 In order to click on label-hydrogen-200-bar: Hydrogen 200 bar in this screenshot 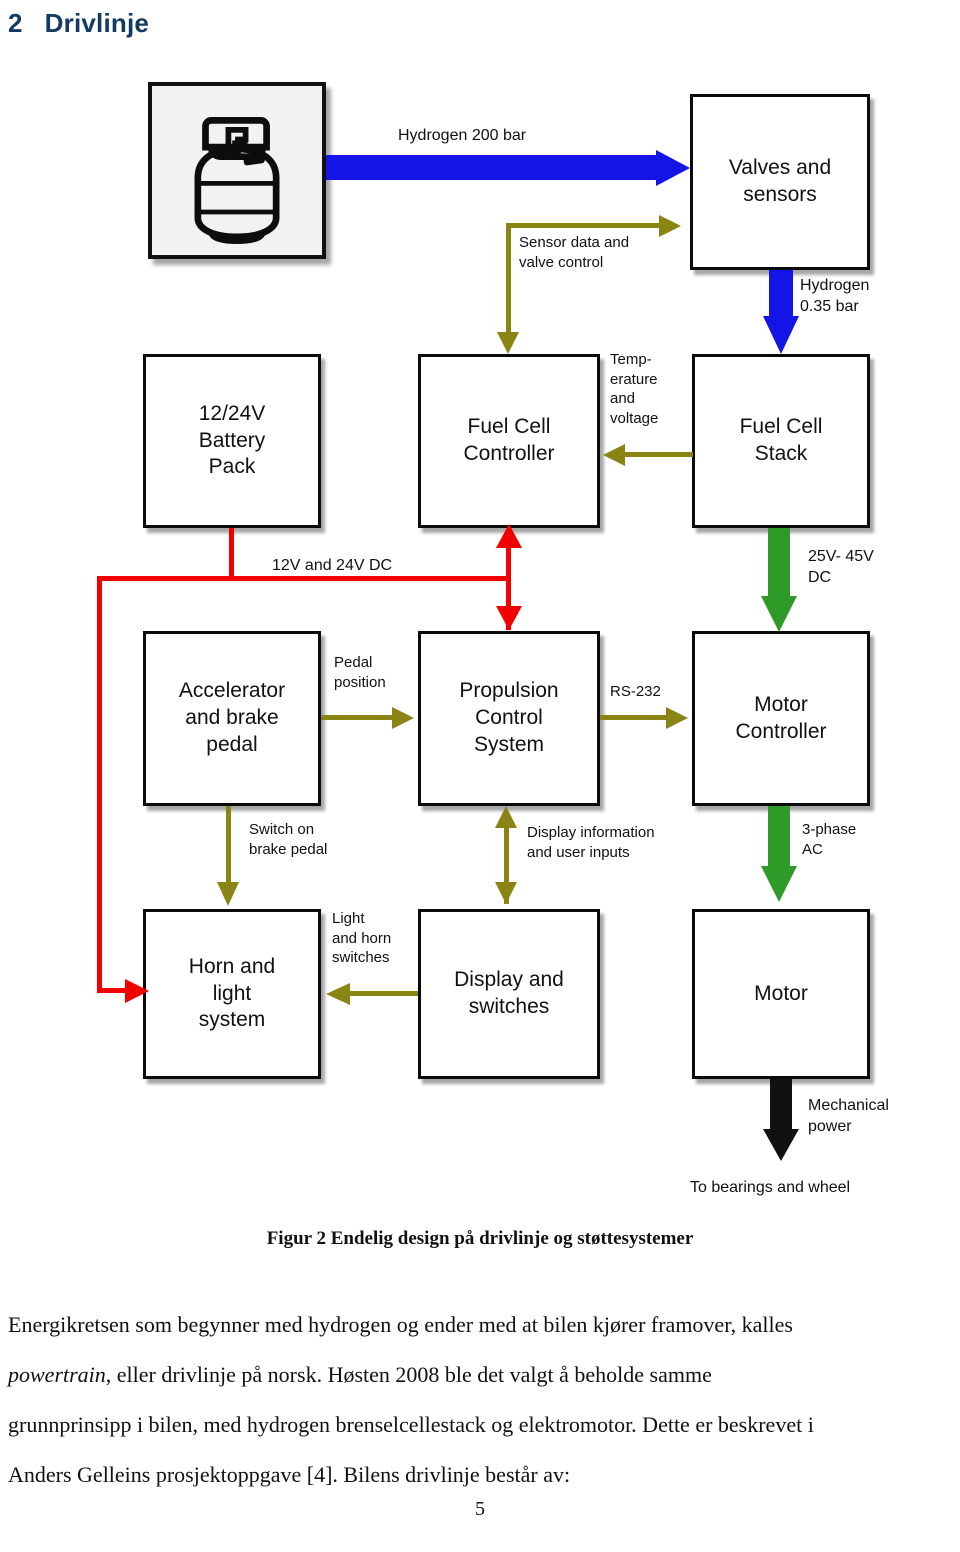, I will do `click(462, 135)`.